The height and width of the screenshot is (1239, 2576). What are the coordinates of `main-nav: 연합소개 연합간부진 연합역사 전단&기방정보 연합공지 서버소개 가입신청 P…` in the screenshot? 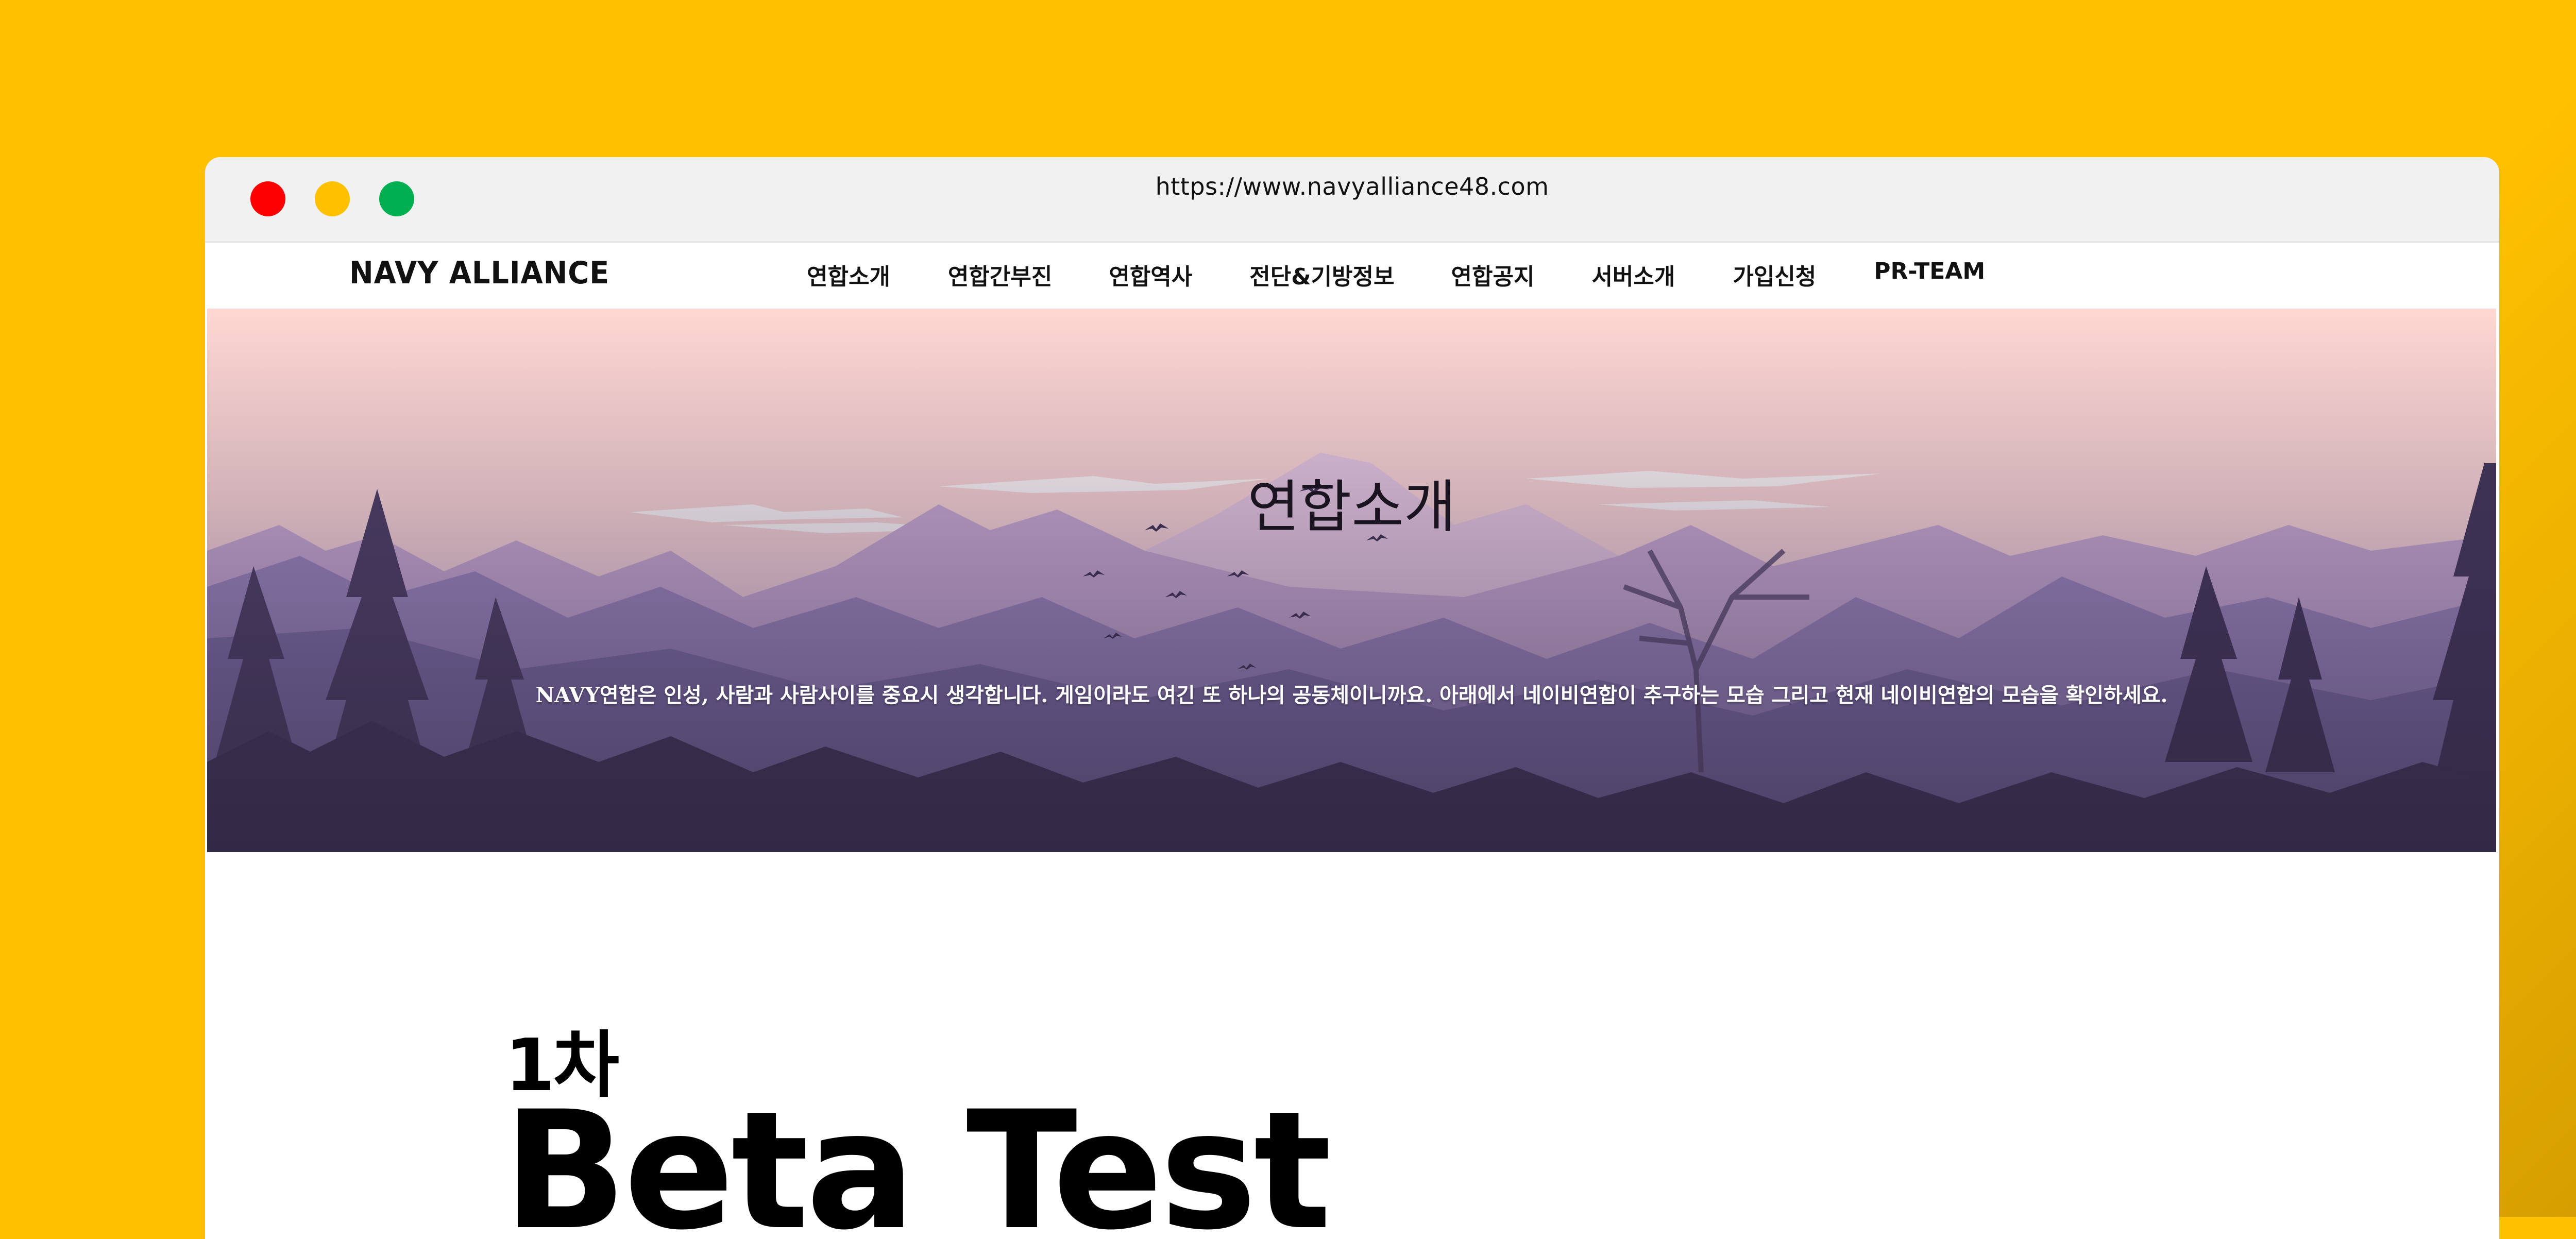 It's located at (1396, 274).